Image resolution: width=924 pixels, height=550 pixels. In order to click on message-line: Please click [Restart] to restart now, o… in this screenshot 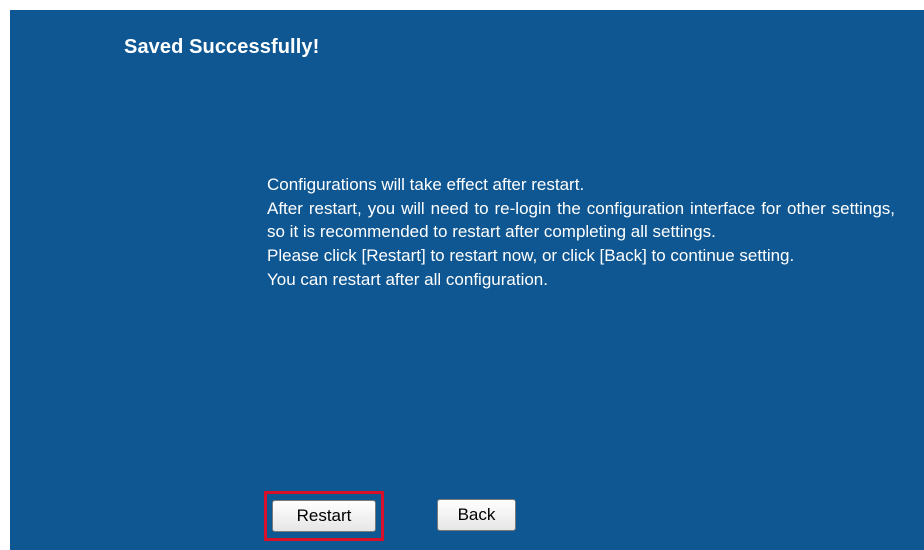, I will do `click(531, 256)`.